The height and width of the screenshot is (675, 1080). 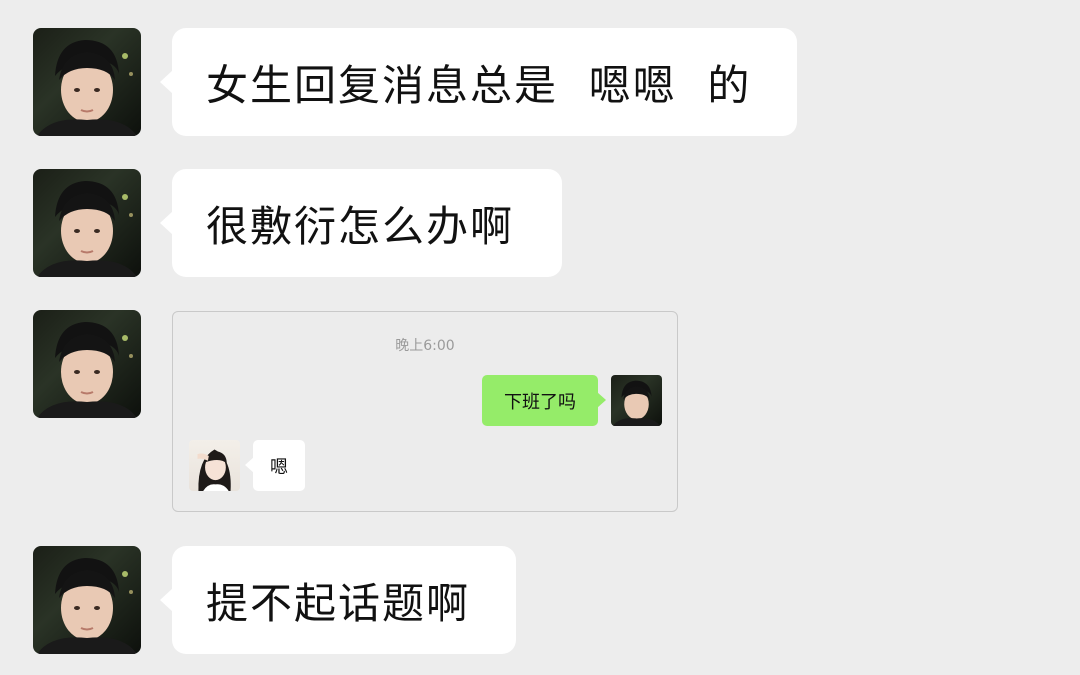 What do you see at coordinates (425, 411) in the screenshot?
I see `embedded-chat-screenshot: 晚上6:00 下班了吗 嗯` at bounding box center [425, 411].